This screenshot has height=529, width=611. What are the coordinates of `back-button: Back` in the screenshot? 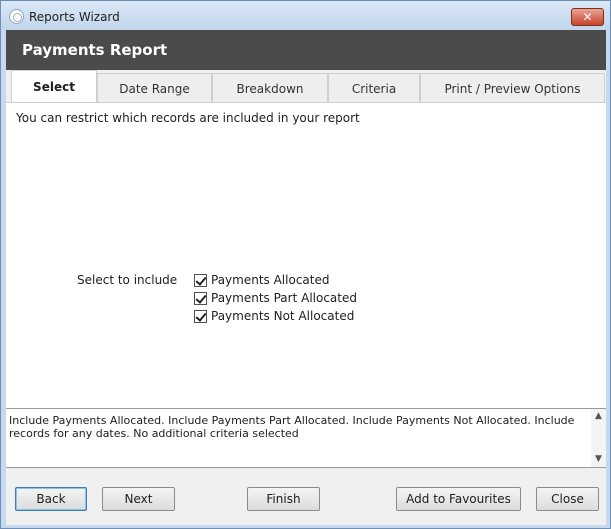 It's located at (51, 499).